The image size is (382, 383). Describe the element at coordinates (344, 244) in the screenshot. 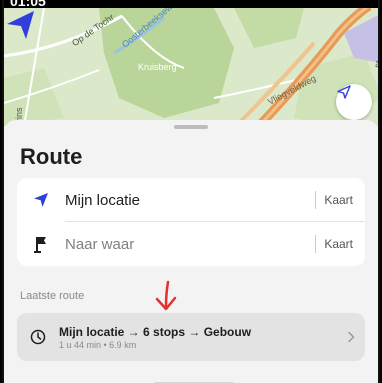

I see `destination-map-button: Kaart` at that location.